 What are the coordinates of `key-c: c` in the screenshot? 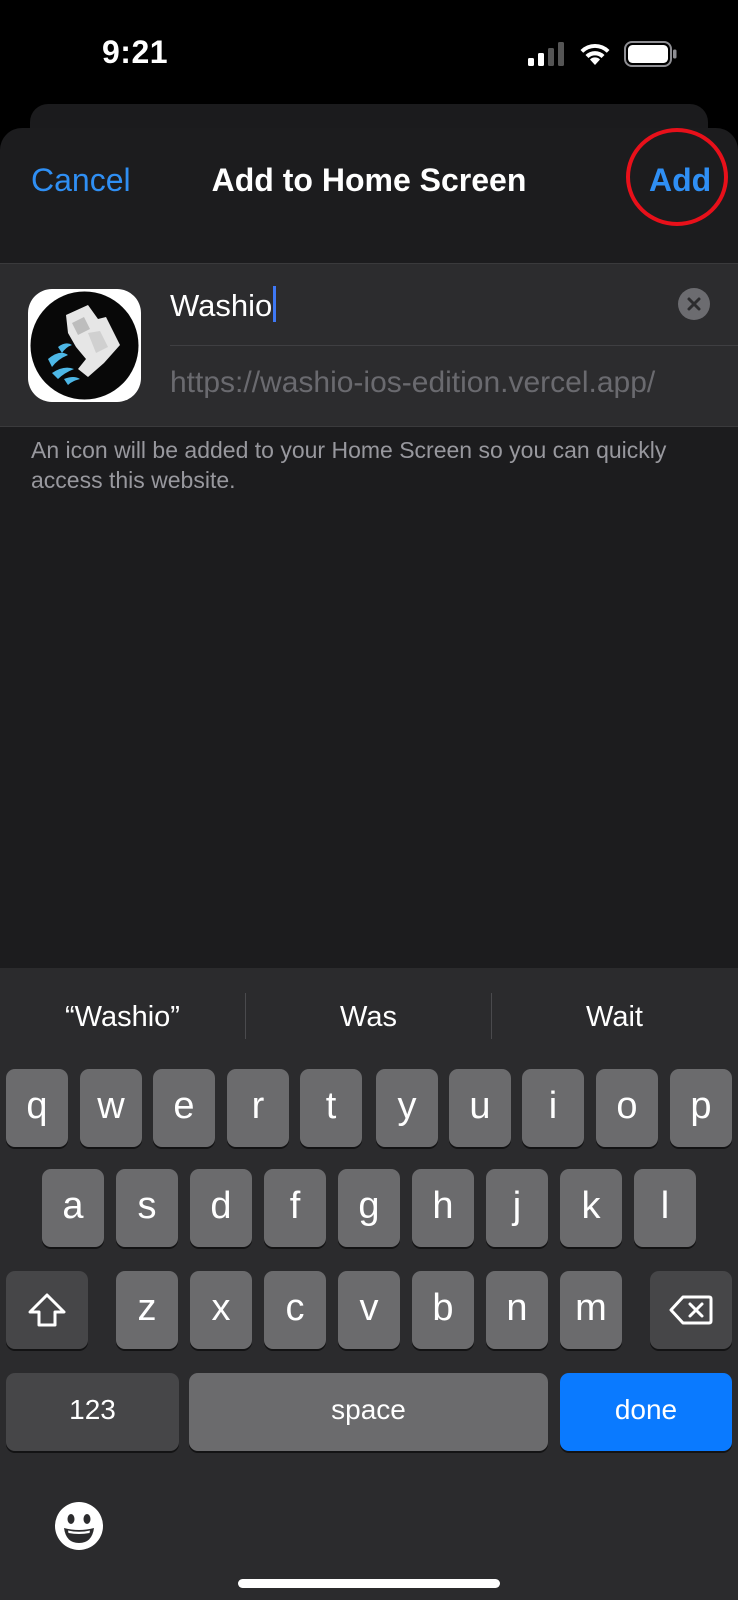 It's located at (295, 1310).